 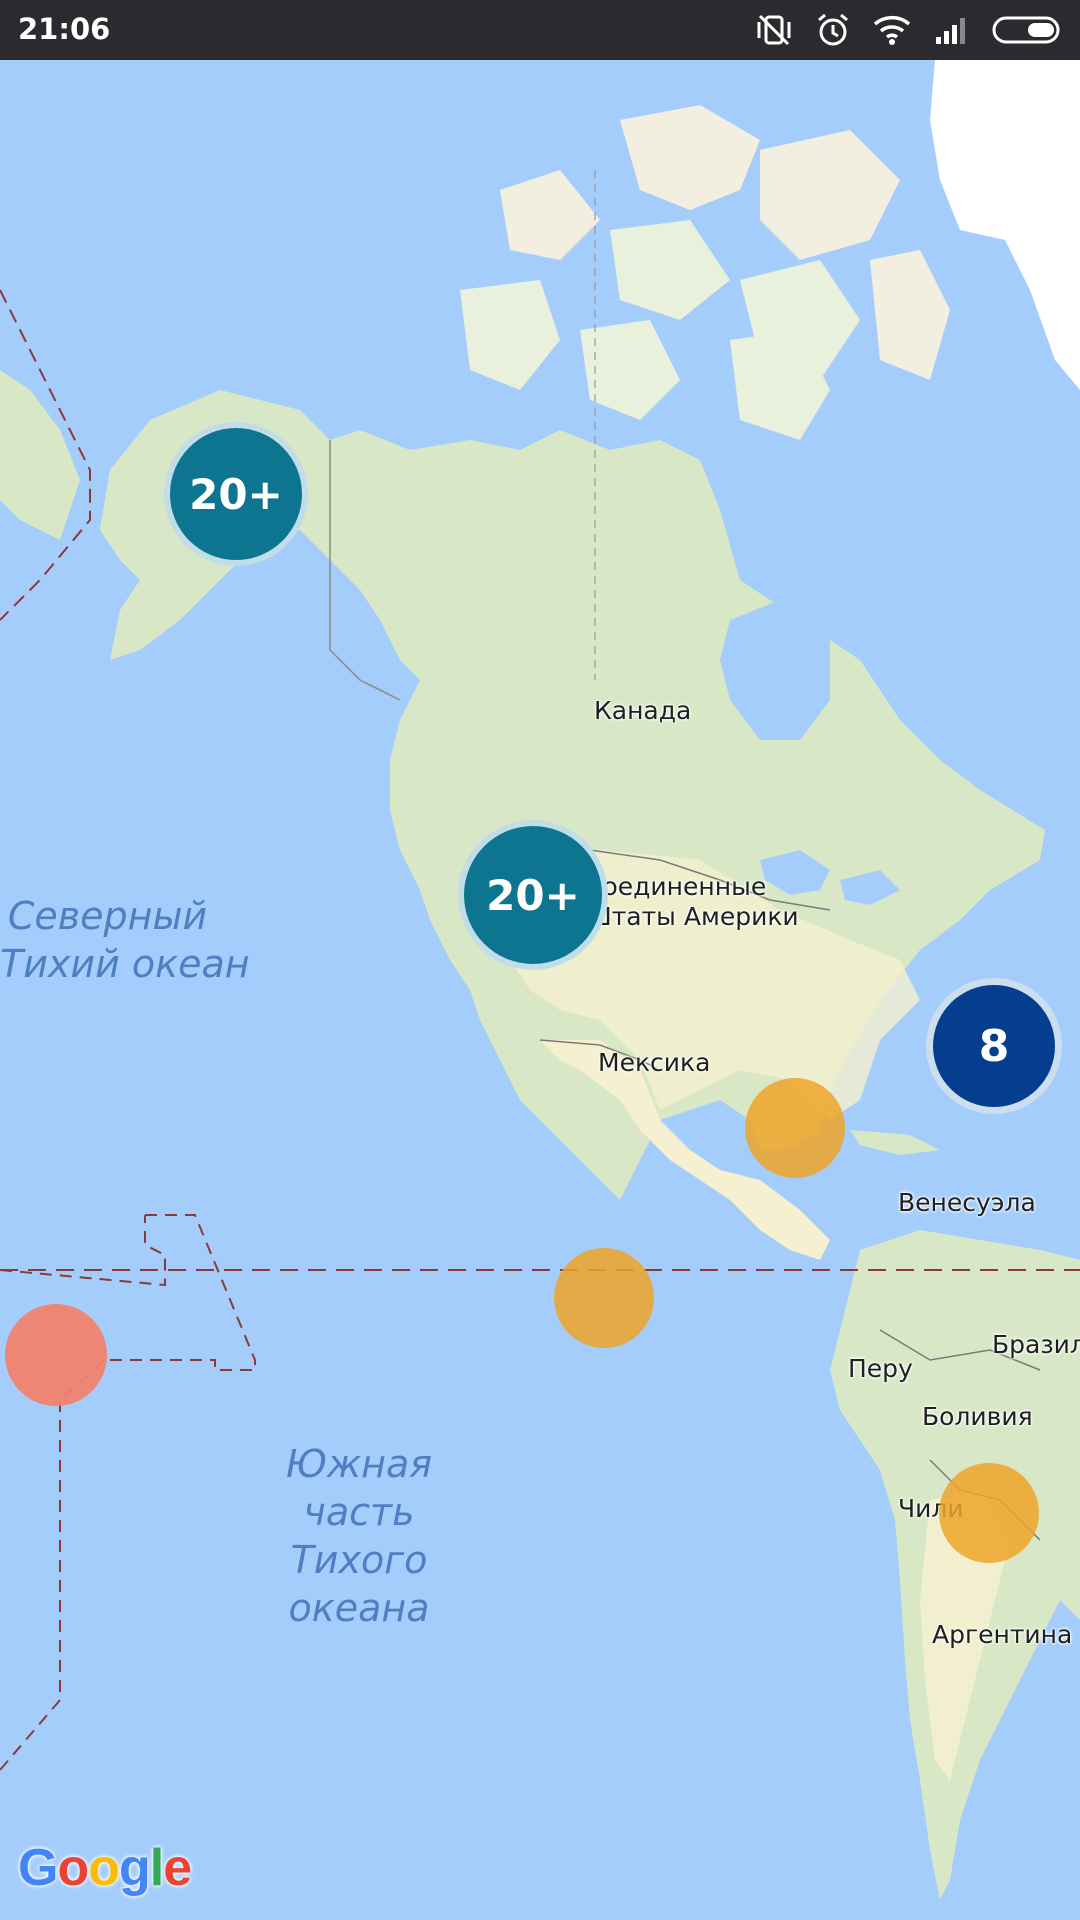 I want to click on vibrate-off-icon, so click(x=774, y=30).